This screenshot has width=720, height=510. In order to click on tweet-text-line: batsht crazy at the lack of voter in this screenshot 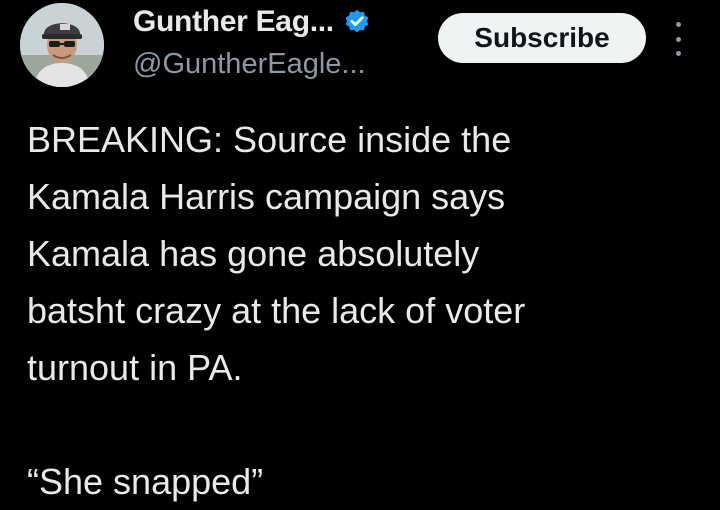, I will do `click(276, 310)`.